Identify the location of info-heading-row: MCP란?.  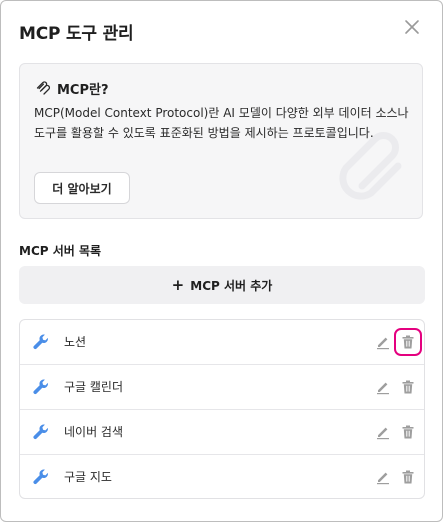
(72, 88).